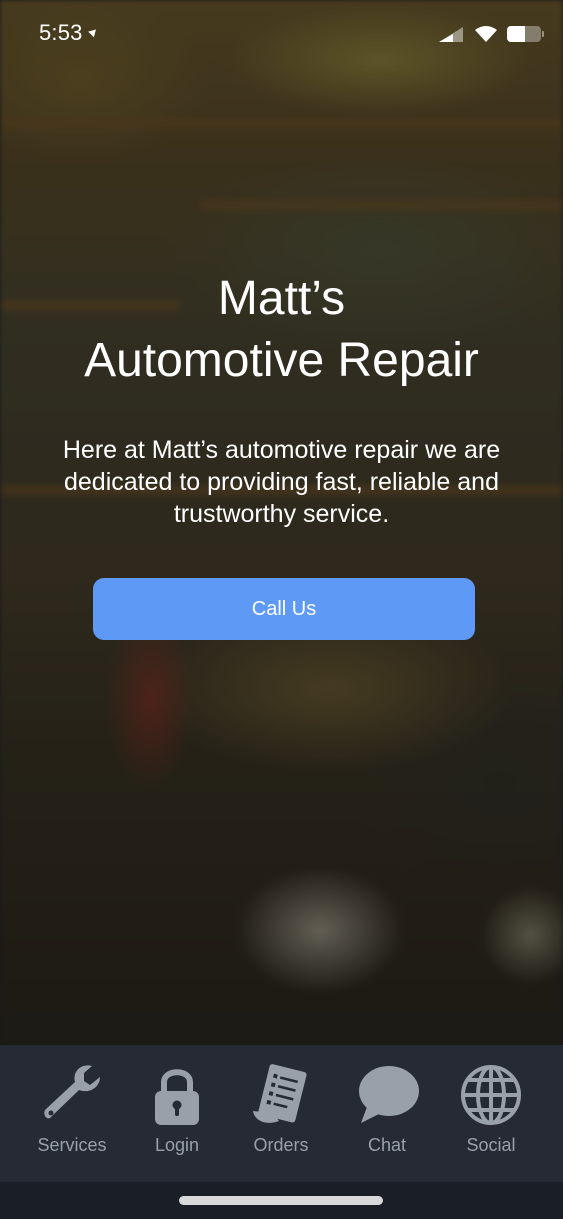 The width and height of the screenshot is (563, 1219). I want to click on status-bar: 5:53, so click(281, 35).